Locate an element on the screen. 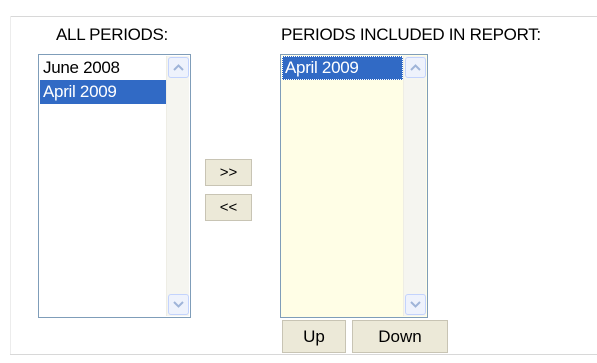 The width and height of the screenshot is (597, 363). frame-bottom-border is located at coordinates (303, 354).